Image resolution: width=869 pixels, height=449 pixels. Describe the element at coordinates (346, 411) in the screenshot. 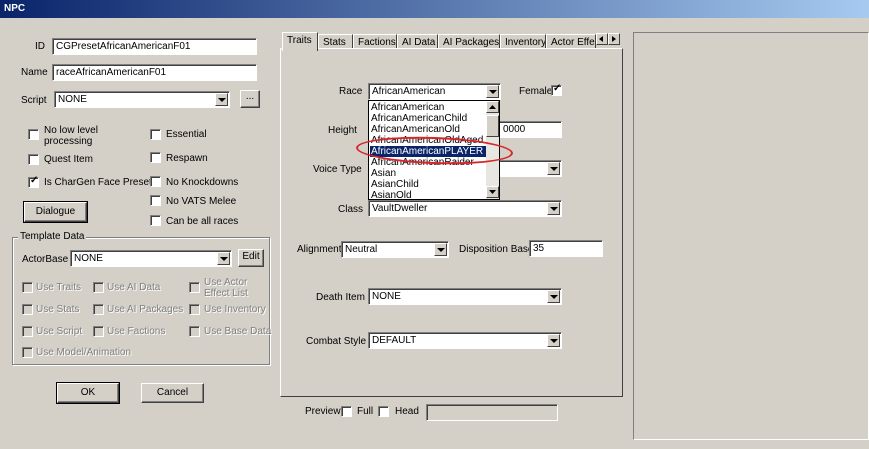

I see `preview-full-checkbox` at that location.